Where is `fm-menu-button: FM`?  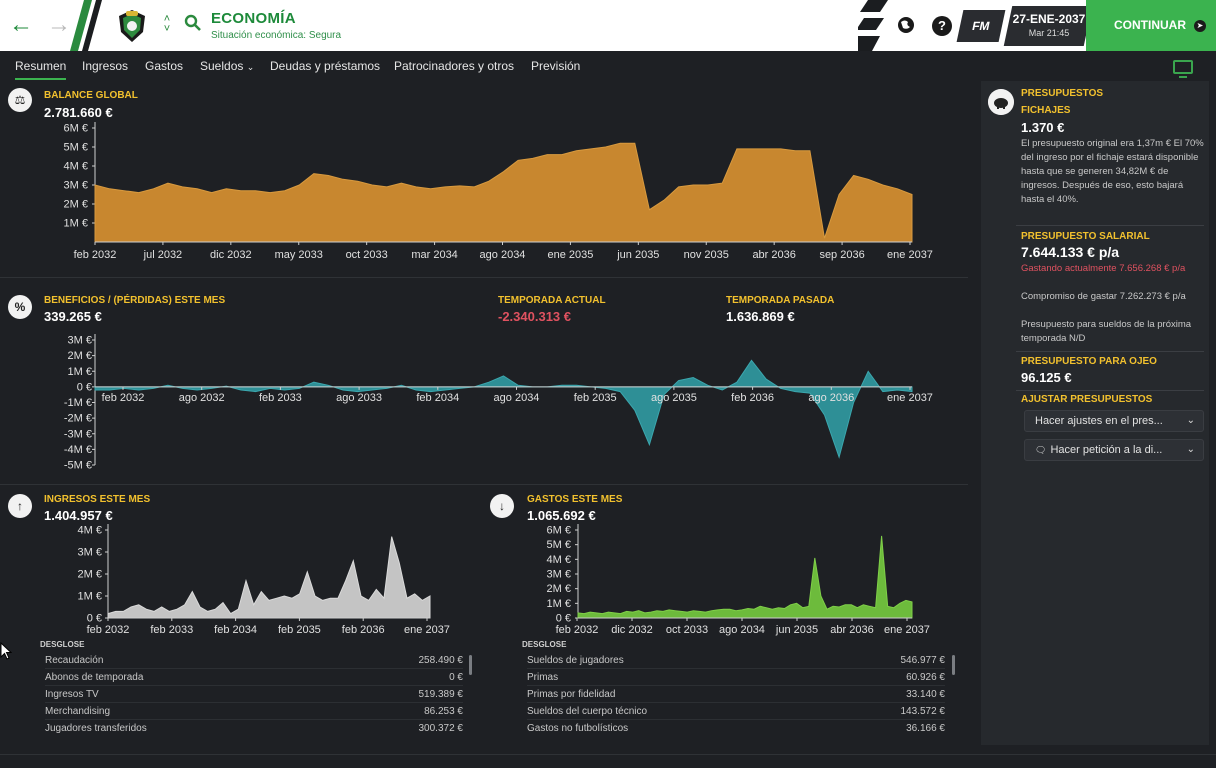 fm-menu-button: FM is located at coordinates (981, 26).